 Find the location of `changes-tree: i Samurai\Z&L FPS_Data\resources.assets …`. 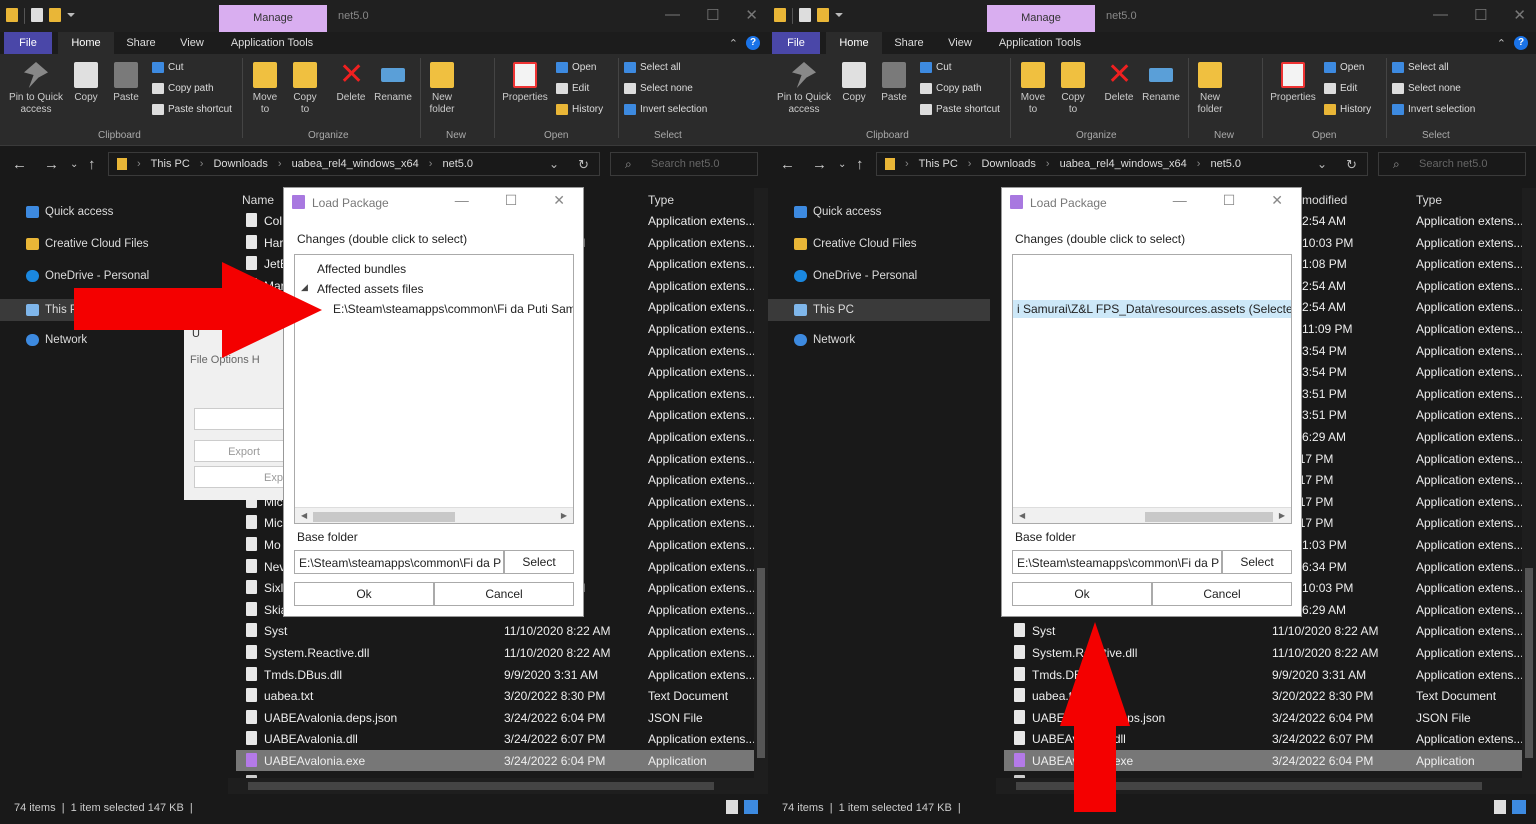

changes-tree: i Samurai\Z&L FPS_Data\resources.assets … is located at coordinates (1152, 389).